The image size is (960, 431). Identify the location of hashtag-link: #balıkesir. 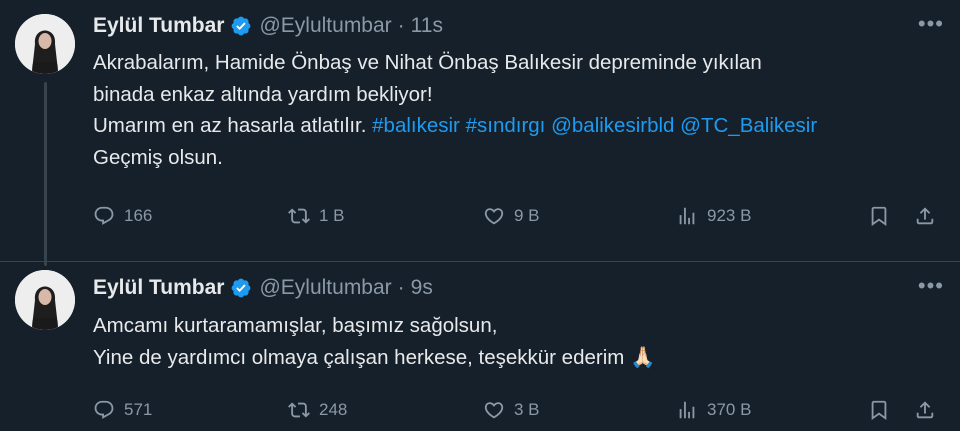
(416, 125).